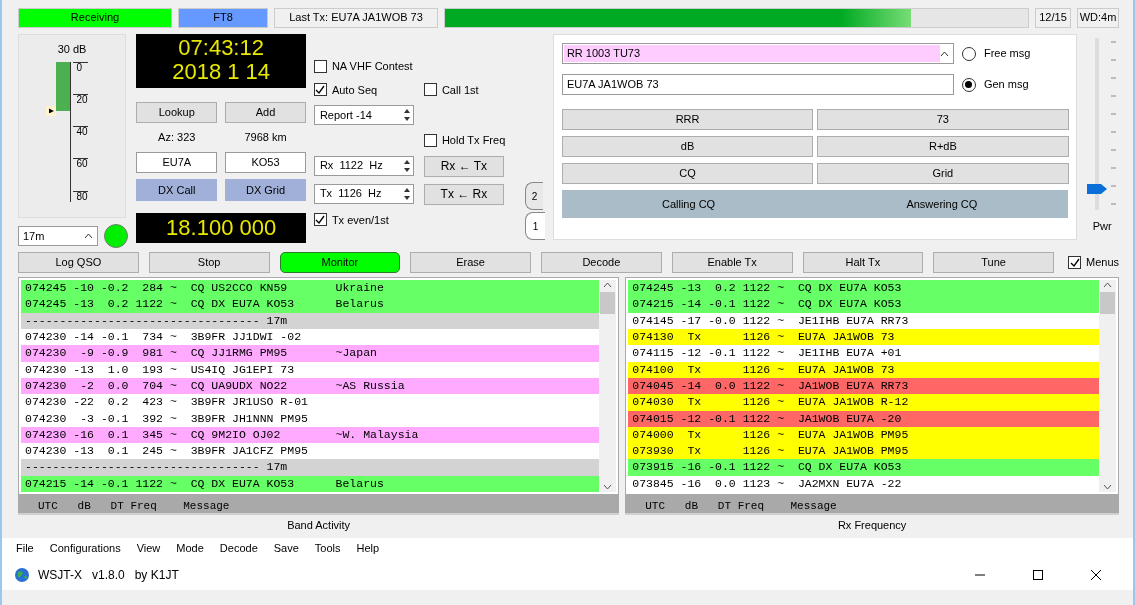 This screenshot has height=605, width=1135. Describe the element at coordinates (533, 196) in the screenshot. I see `message-tab: 2` at that location.